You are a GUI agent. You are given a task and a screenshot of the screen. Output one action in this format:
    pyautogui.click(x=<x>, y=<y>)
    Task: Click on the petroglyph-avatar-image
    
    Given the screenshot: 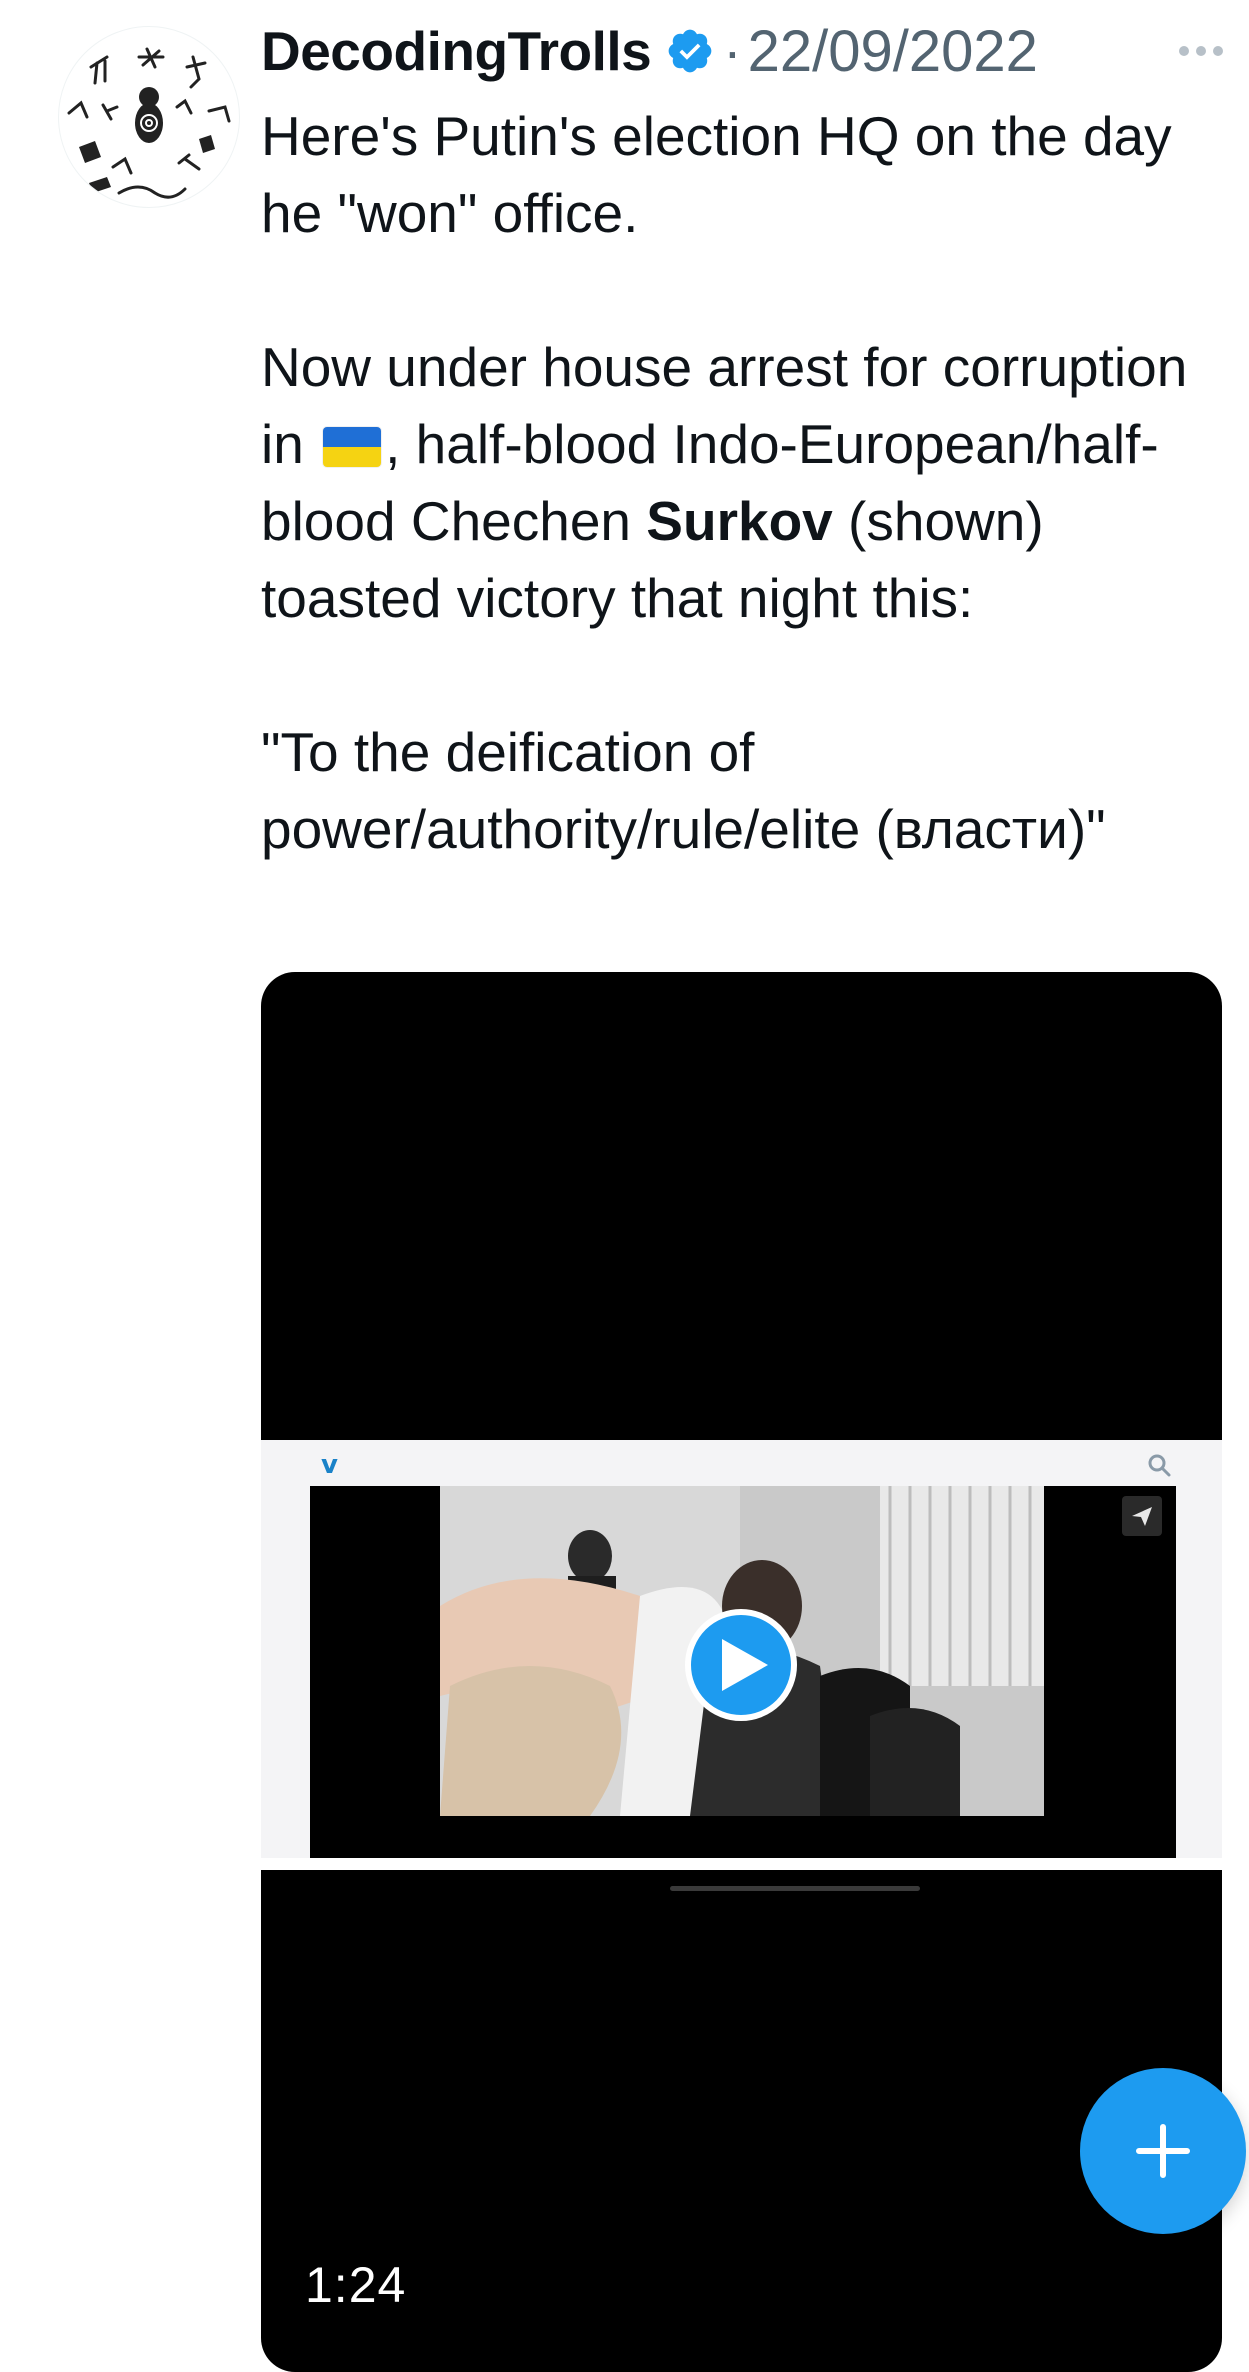 What is the action you would take?
    pyautogui.click(x=149, y=123)
    